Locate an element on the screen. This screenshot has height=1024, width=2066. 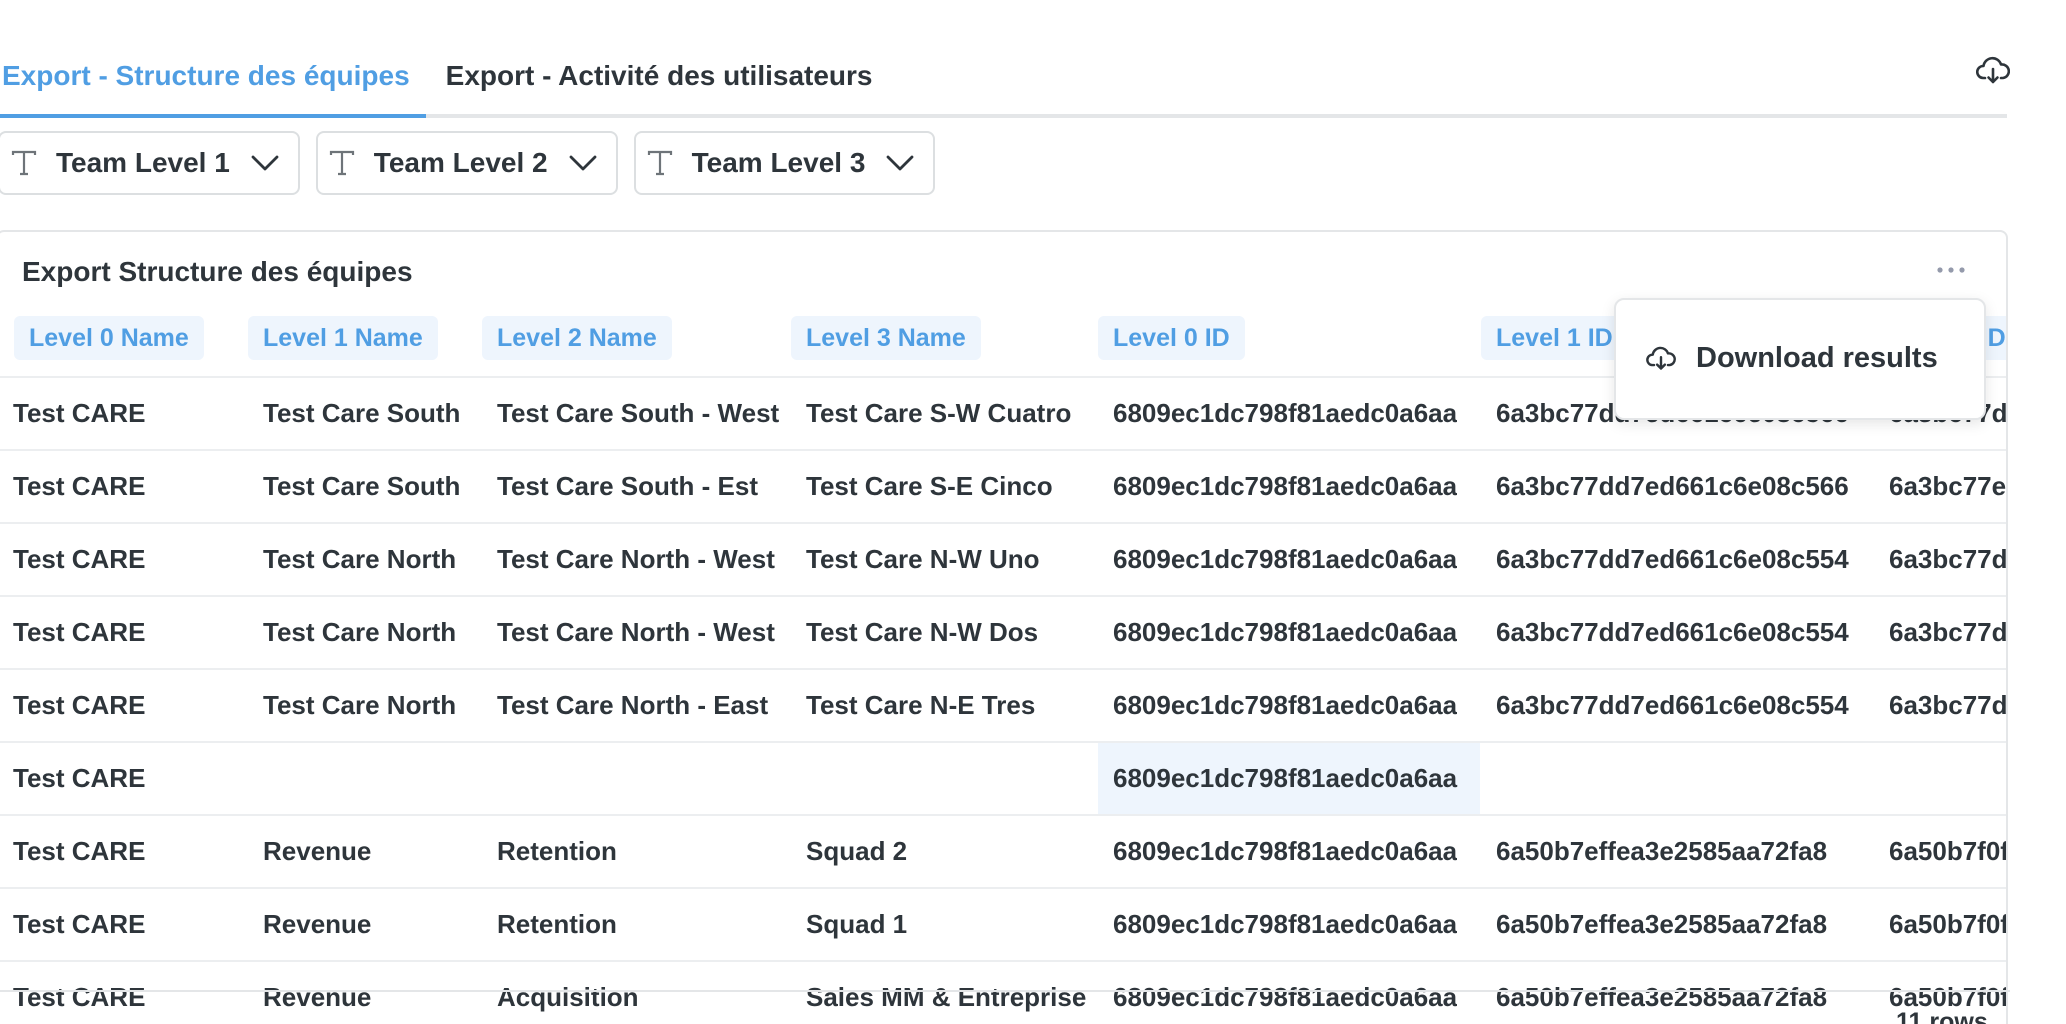
table-cell: Acquisition is located at coordinates (568, 993).